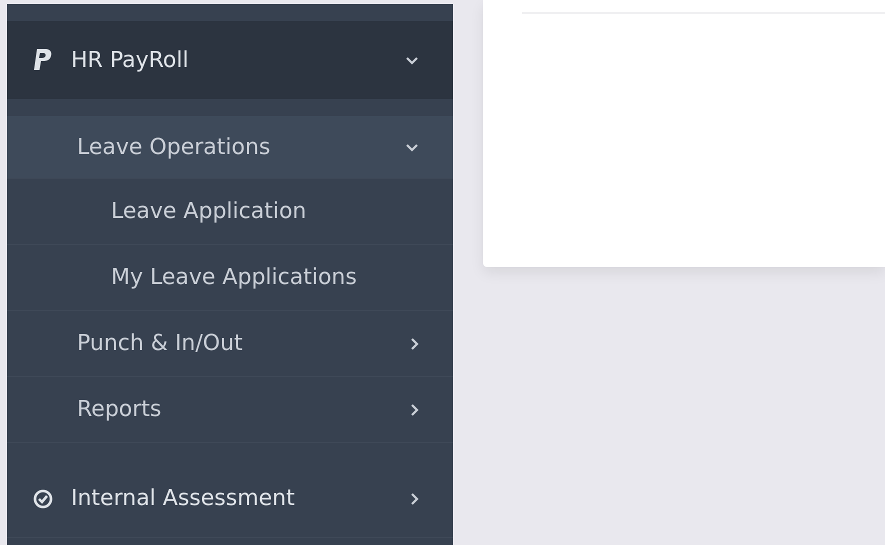 Image resolution: width=885 pixels, height=545 pixels. Describe the element at coordinates (230, 410) in the screenshot. I see `menu-item: Reports` at that location.